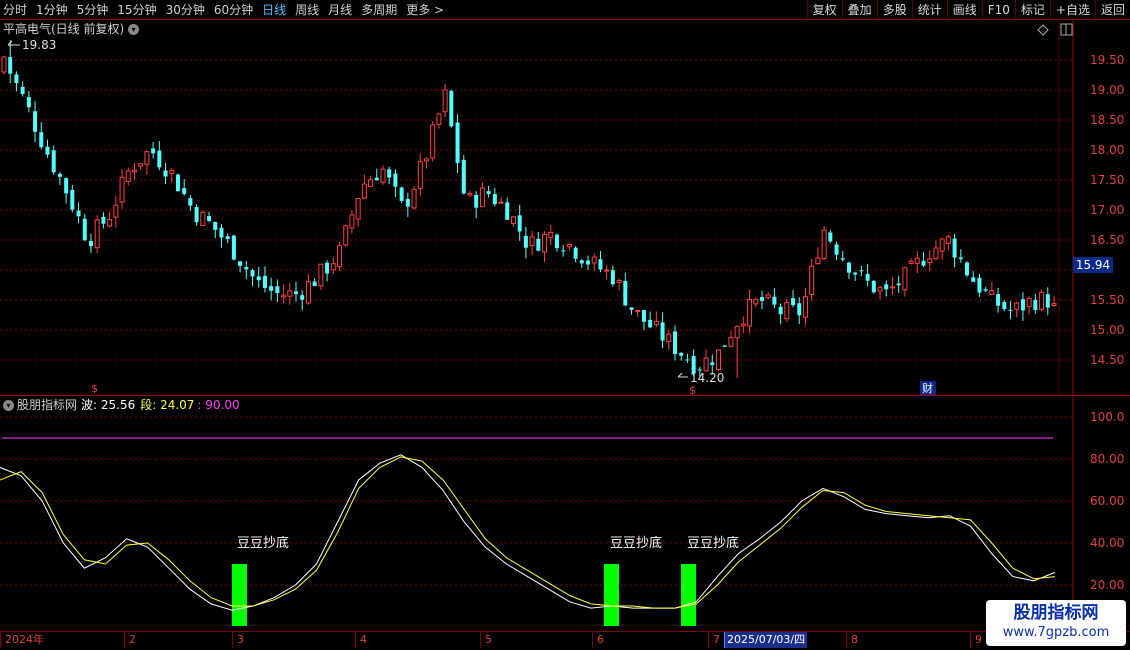 The width and height of the screenshot is (1130, 650). Describe the element at coordinates (8, 405) in the screenshot. I see `indicator-dropdown-icon: ▾` at that location.